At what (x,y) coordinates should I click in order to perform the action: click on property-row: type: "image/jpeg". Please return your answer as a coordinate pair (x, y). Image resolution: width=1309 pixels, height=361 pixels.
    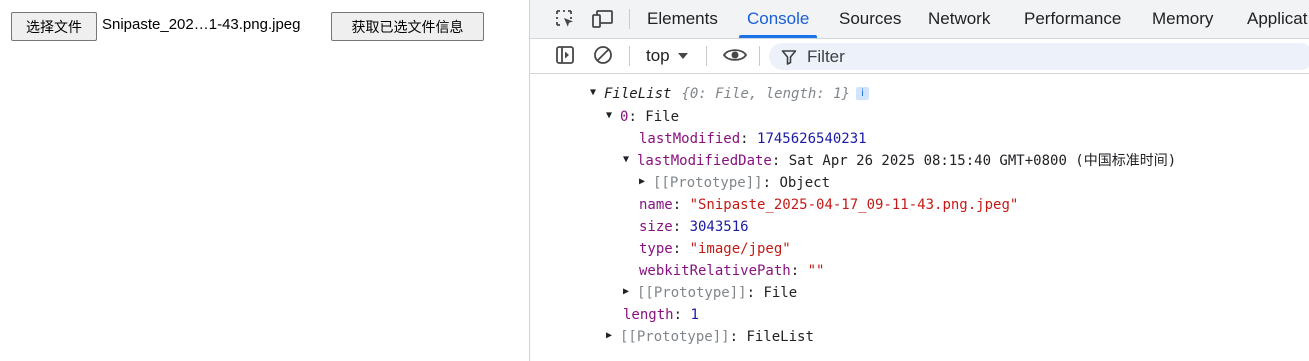
    Looking at the image, I should click on (715, 249).